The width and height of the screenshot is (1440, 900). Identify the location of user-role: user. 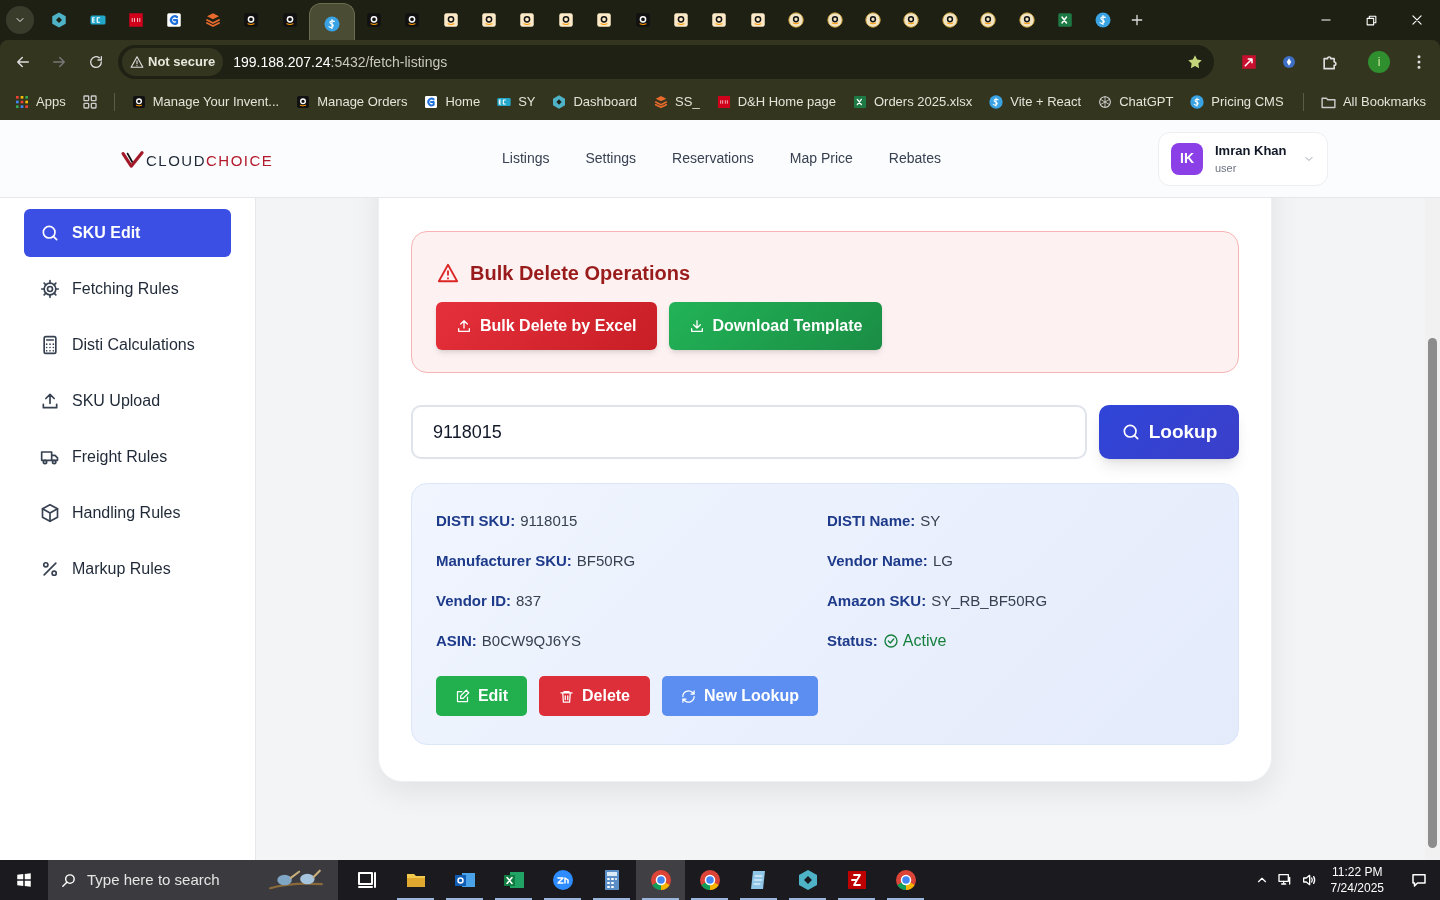
(1226, 168).